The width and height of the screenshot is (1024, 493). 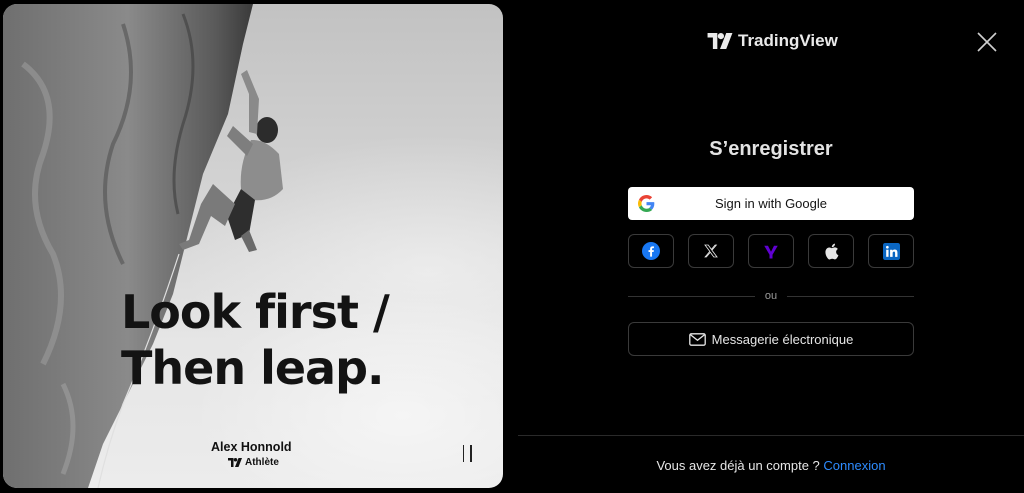 I want to click on apple-icon, so click(x=831, y=251).